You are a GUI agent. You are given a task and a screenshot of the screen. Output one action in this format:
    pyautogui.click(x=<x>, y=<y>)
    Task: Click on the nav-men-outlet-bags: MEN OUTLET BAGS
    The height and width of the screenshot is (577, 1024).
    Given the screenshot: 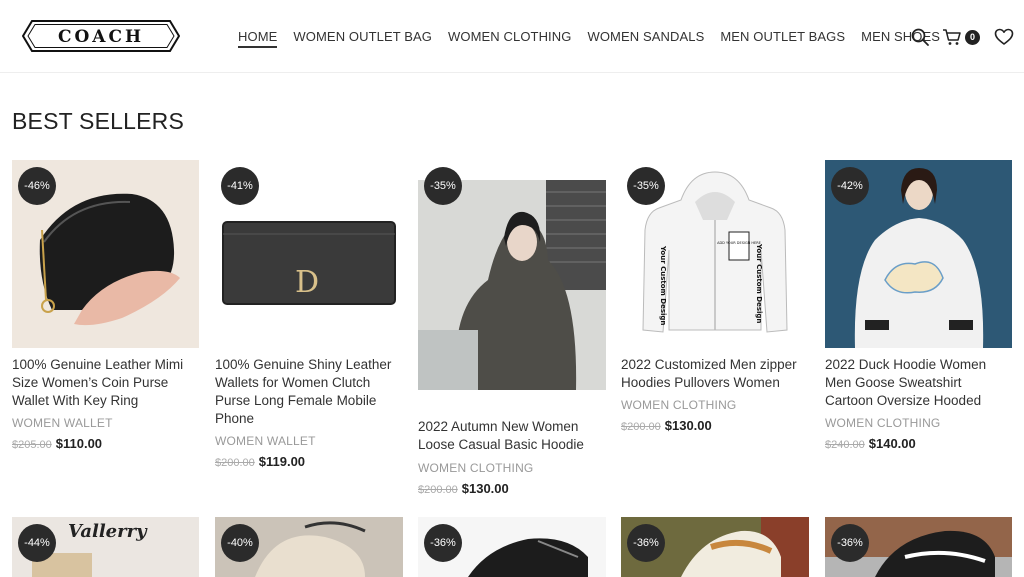 What is the action you would take?
    pyautogui.click(x=782, y=38)
    